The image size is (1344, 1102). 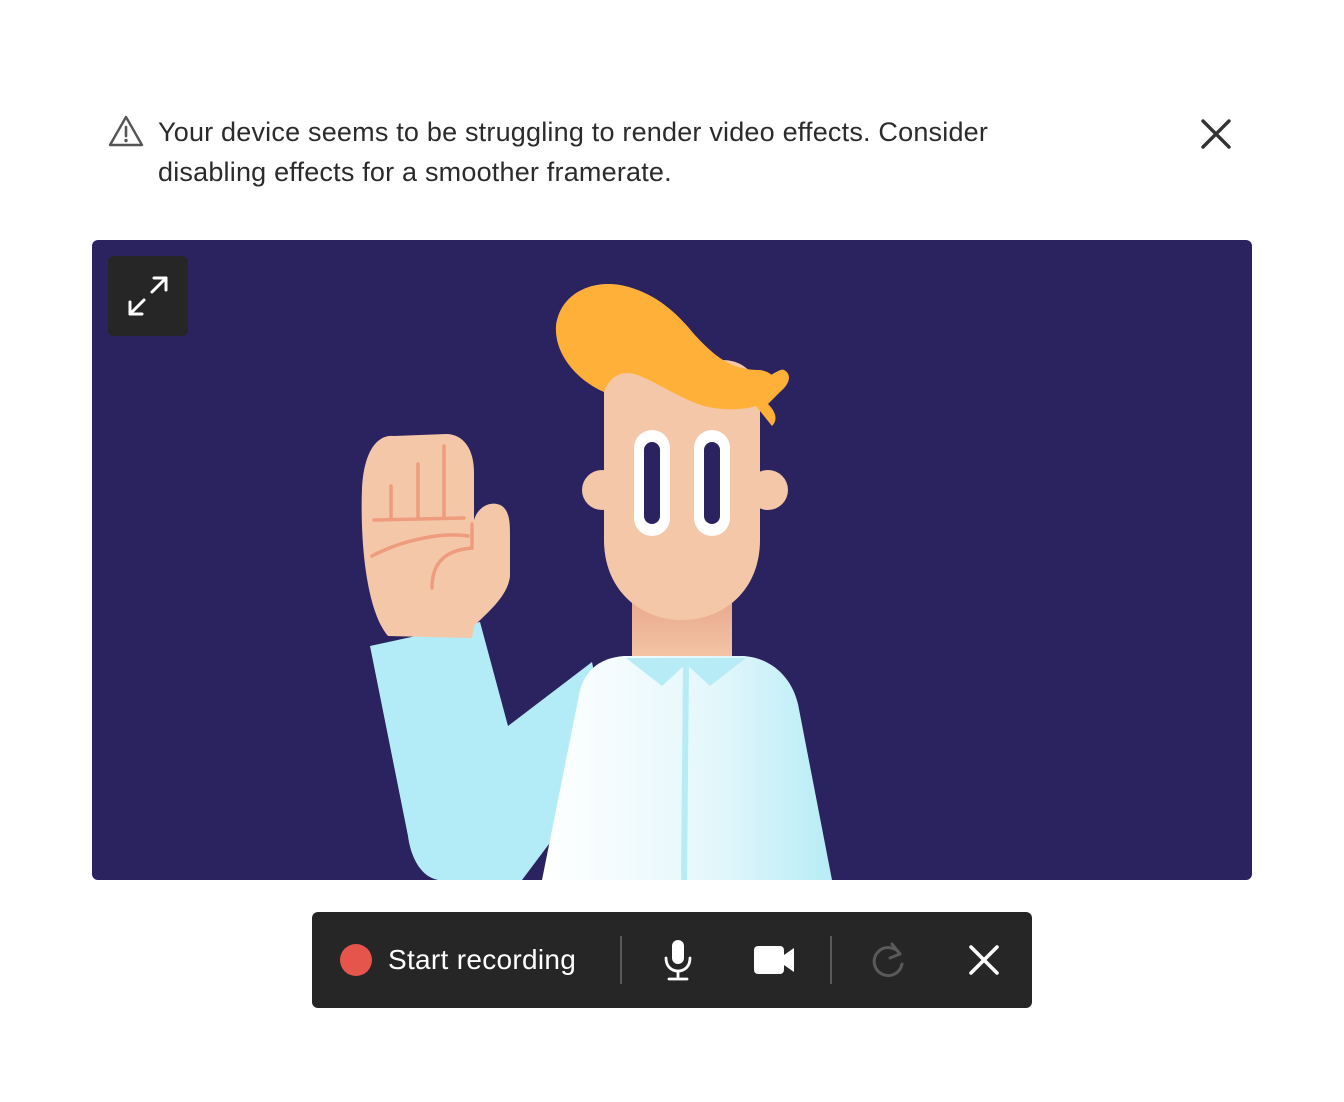 I want to click on microphone-button, so click(x=678, y=960).